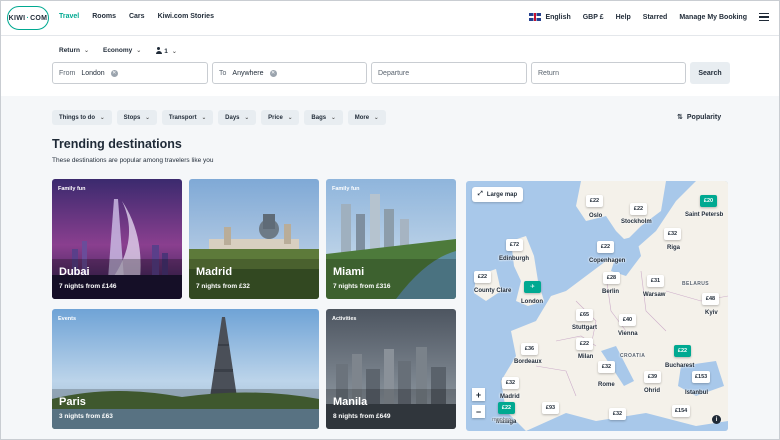  I want to click on language-label: English, so click(558, 17).